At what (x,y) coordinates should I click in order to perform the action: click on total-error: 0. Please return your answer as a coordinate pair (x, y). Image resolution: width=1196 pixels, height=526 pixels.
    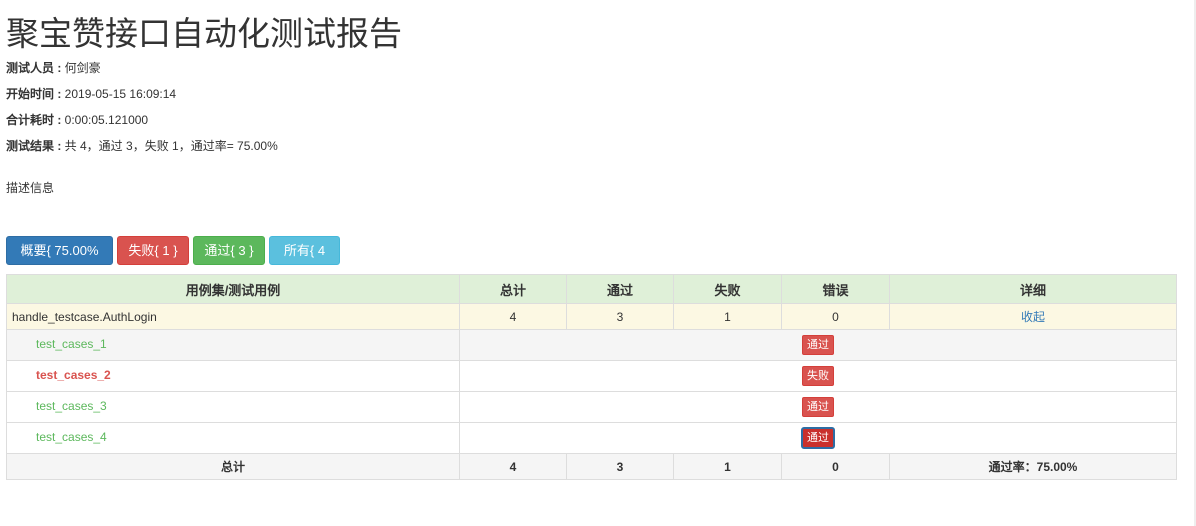
    Looking at the image, I should click on (835, 466).